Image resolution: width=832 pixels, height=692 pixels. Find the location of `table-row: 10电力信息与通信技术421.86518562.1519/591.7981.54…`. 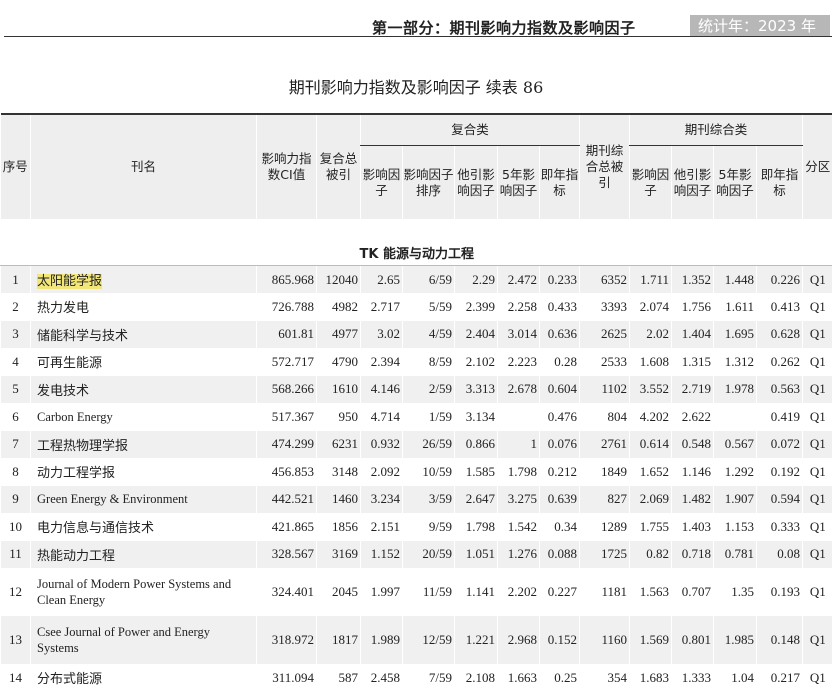

table-row: 10电力信息与通信技术421.86518562.1519/591.7981.54… is located at coordinates (416, 527).